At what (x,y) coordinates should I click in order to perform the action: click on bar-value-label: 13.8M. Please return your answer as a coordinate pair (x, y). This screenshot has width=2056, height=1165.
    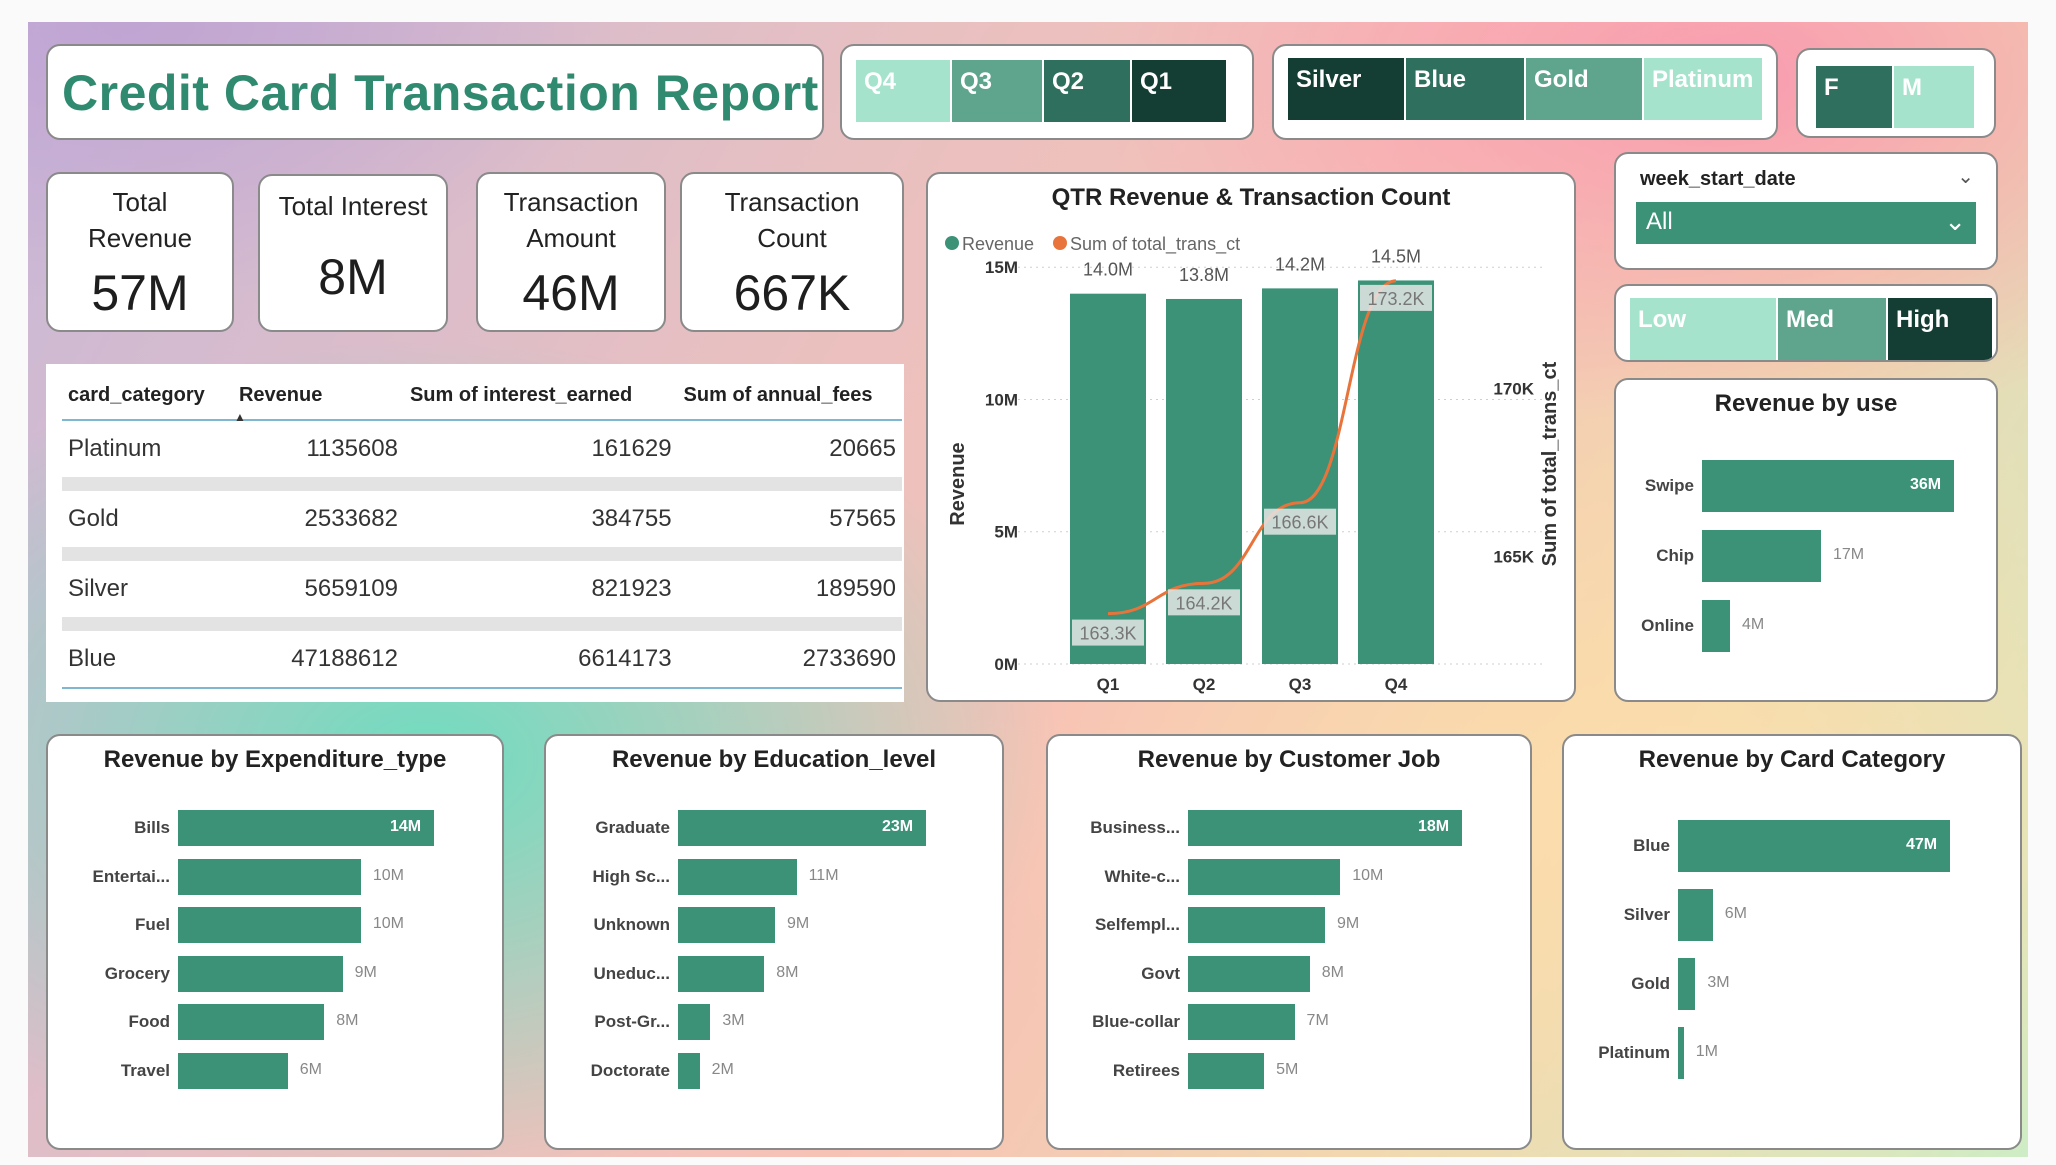
    Looking at the image, I should click on (1204, 275).